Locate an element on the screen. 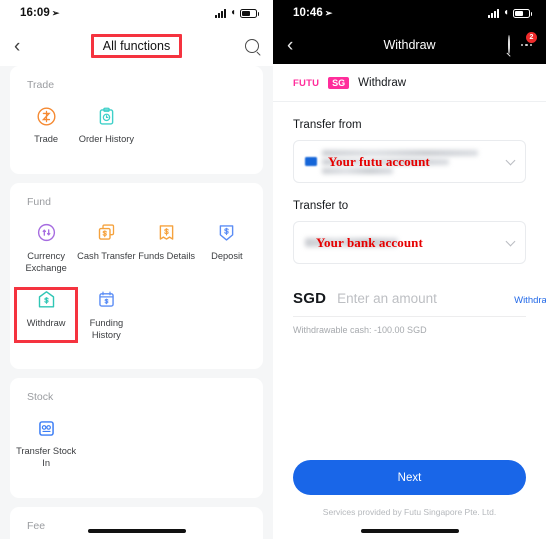 This screenshot has height=539, width=546. withdraw-all-link: Withdraw all is located at coordinates (530, 300).